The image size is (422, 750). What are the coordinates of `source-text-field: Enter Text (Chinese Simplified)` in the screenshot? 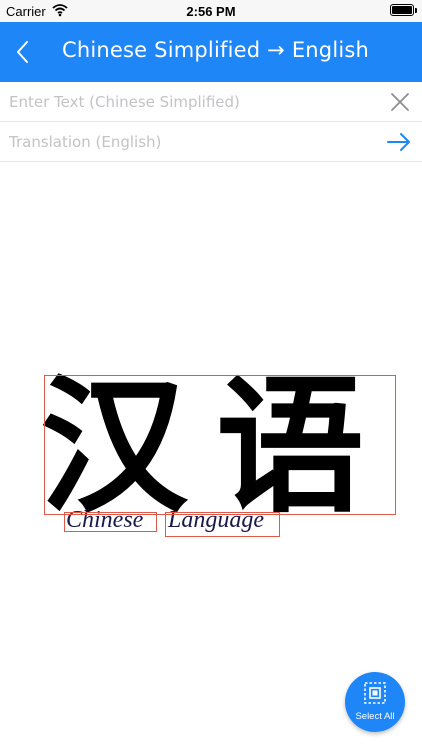 It's located at (211, 102).